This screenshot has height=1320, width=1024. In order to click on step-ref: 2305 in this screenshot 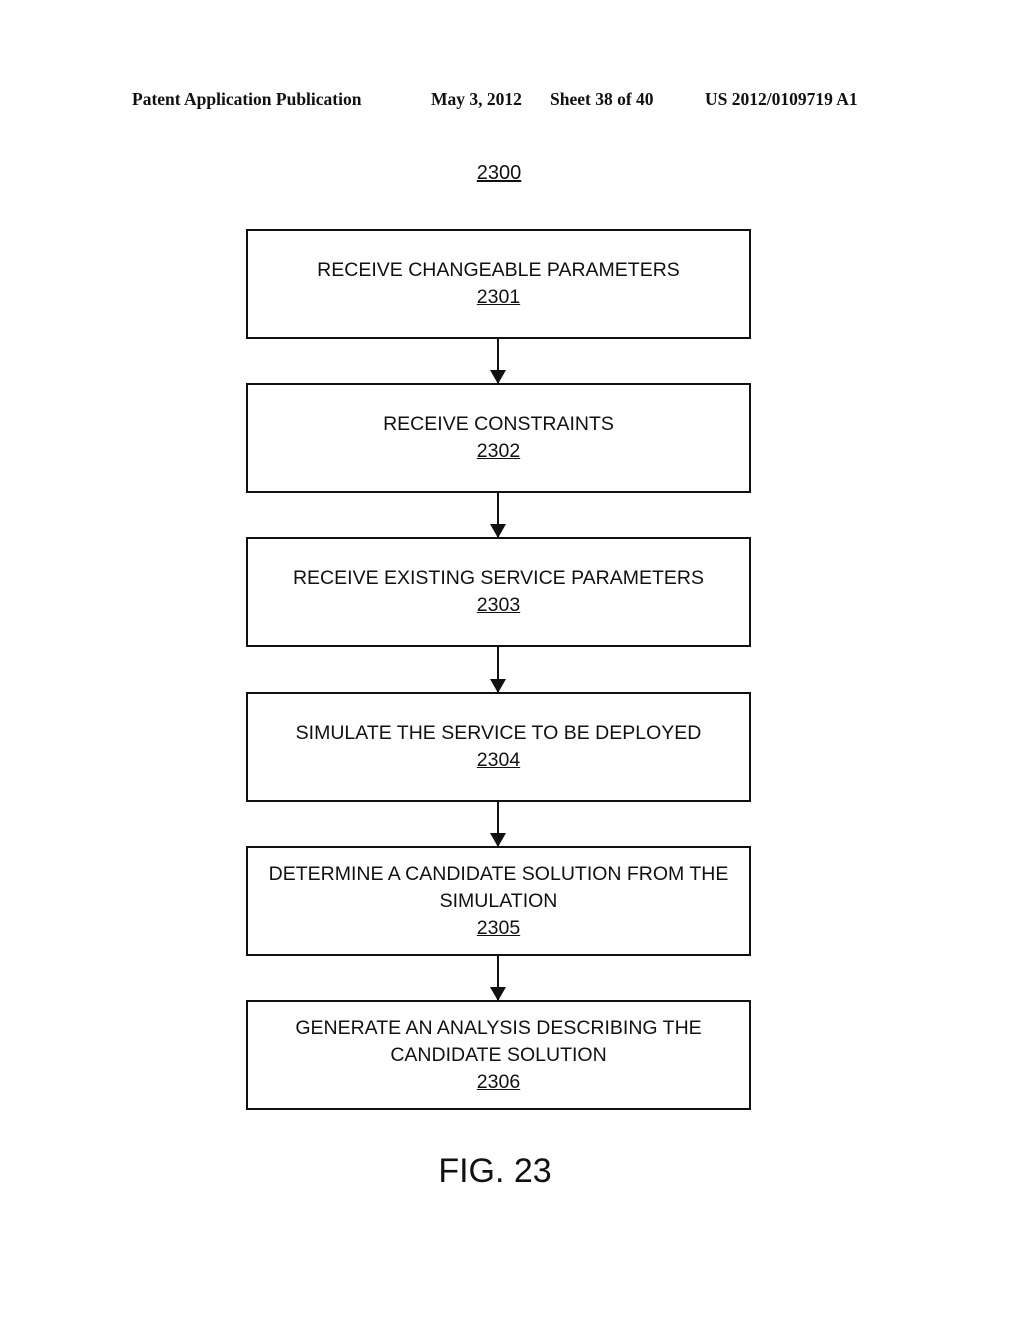, I will do `click(498, 927)`.